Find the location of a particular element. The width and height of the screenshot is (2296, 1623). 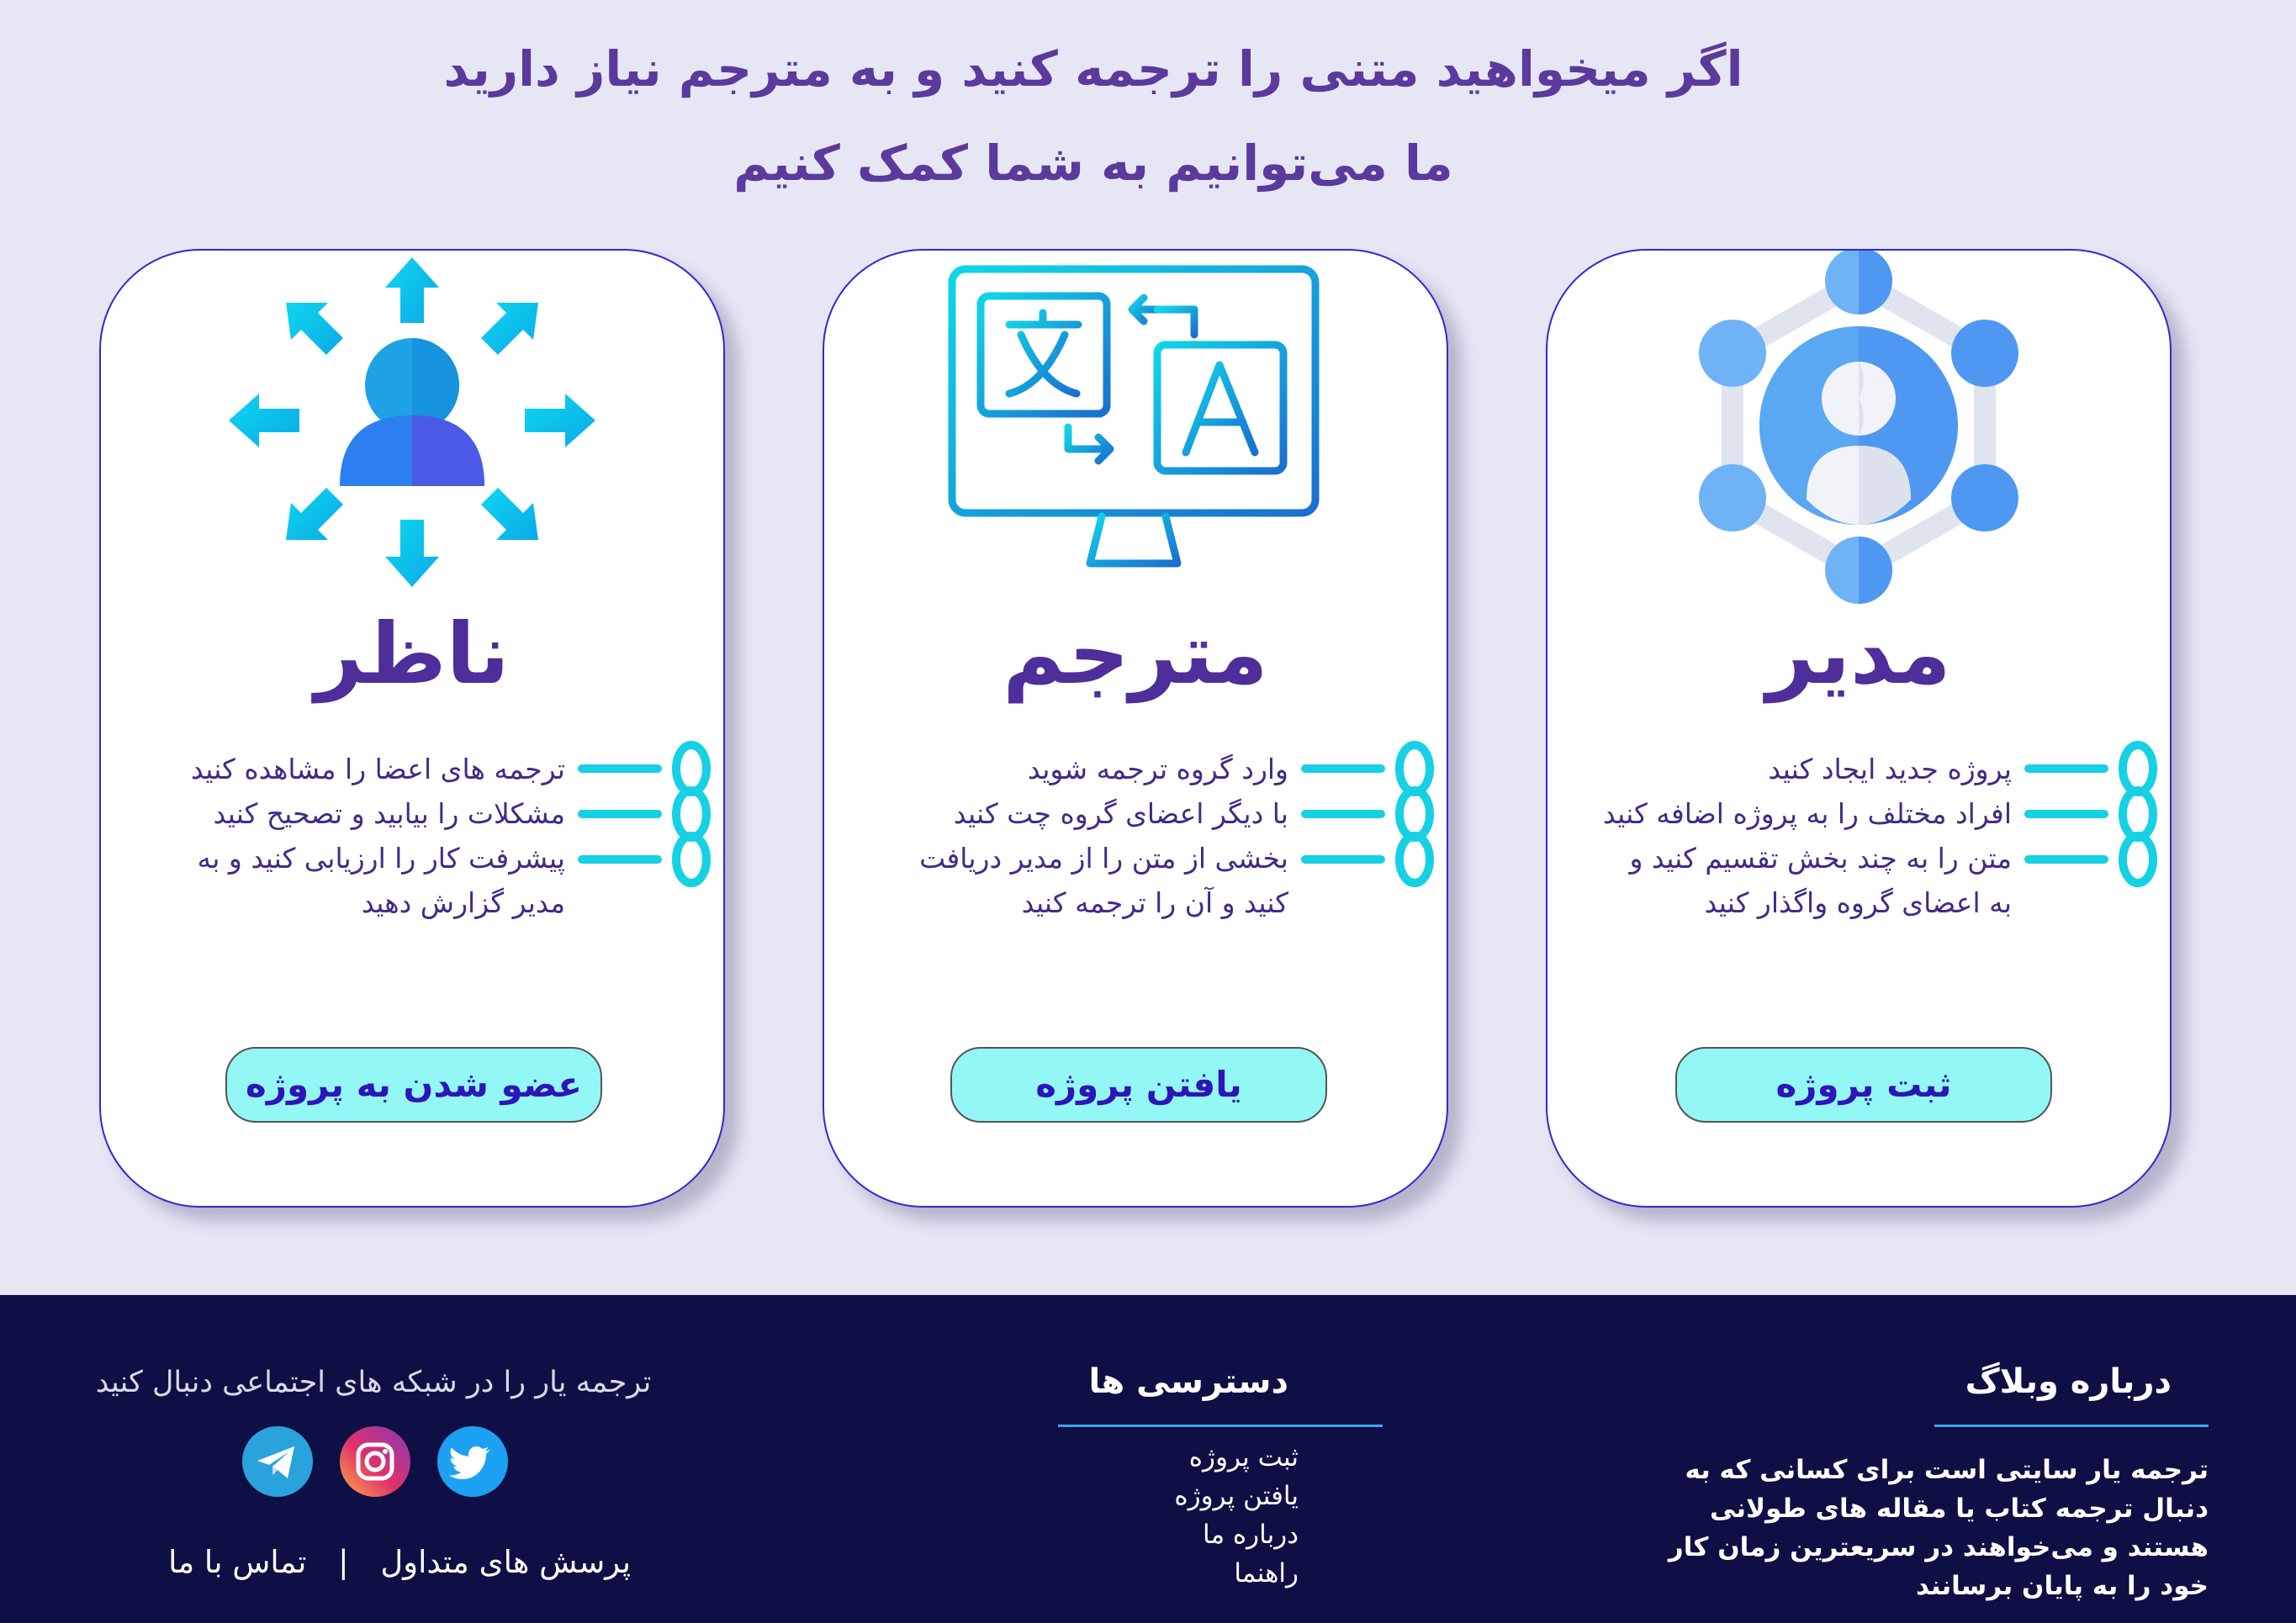

twitter-icon is located at coordinates (472, 1461).